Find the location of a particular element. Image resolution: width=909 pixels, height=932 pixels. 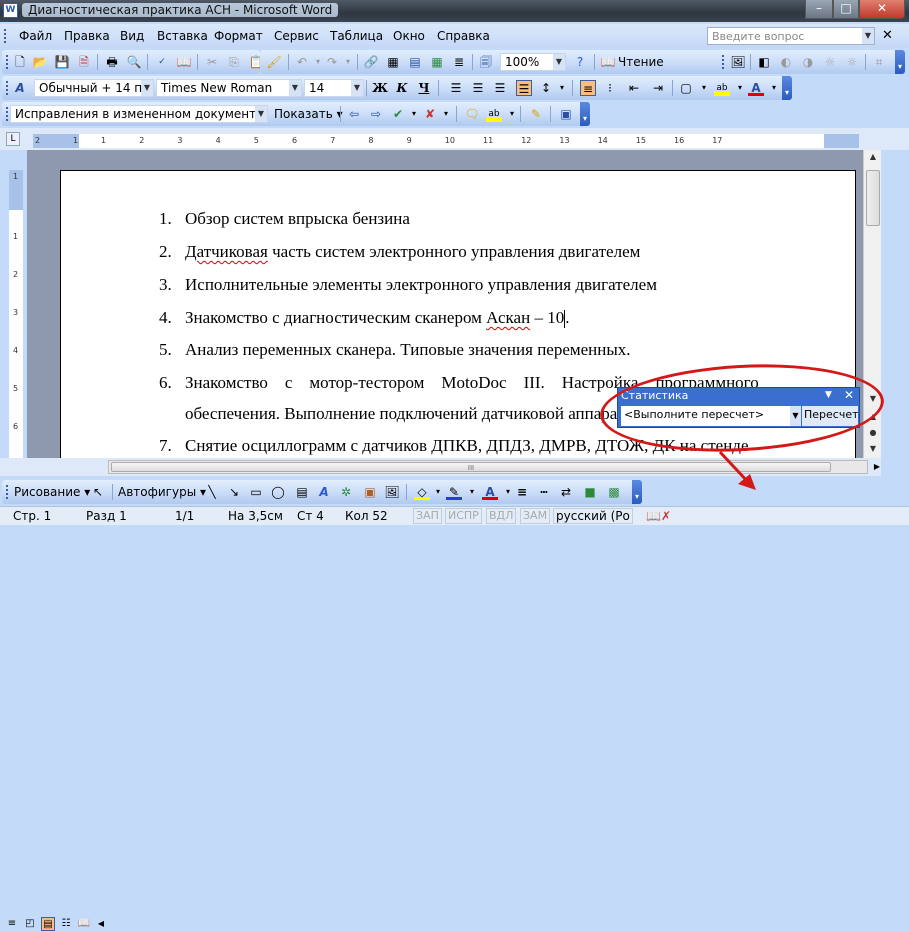

status-track-changes: ИСПР is located at coordinates (463, 516).